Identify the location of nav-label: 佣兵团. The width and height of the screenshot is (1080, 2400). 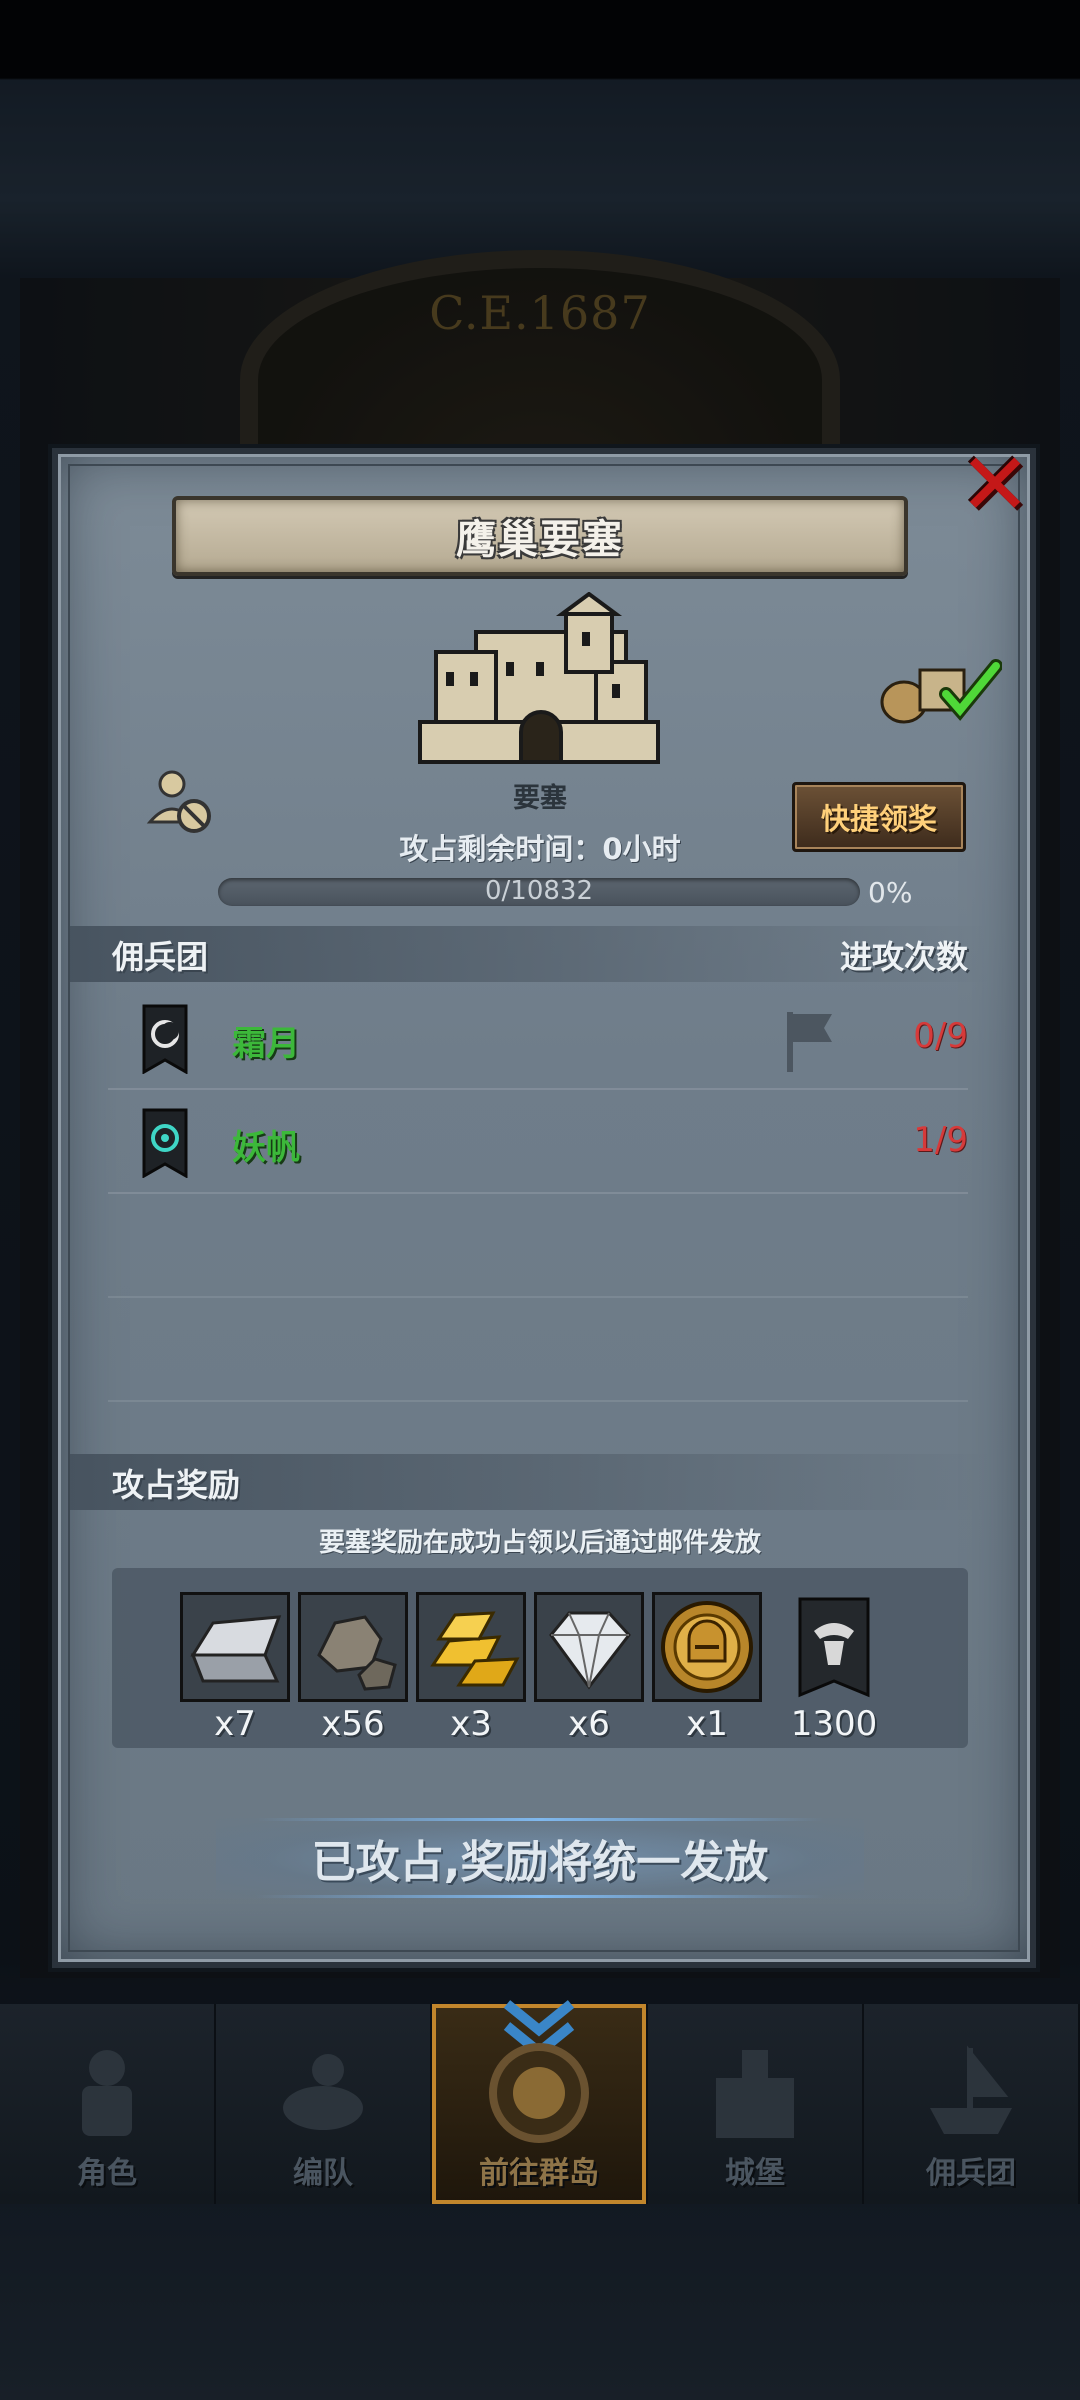
(971, 2173).